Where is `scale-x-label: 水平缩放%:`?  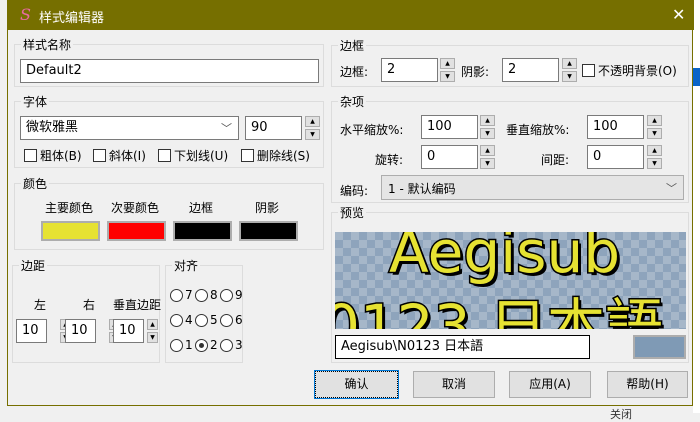
scale-x-label: 水平缩放%: is located at coordinates (372, 130).